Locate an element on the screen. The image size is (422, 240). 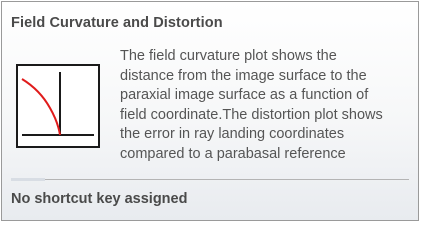
field-curvature-plot-icon is located at coordinates (58, 106).